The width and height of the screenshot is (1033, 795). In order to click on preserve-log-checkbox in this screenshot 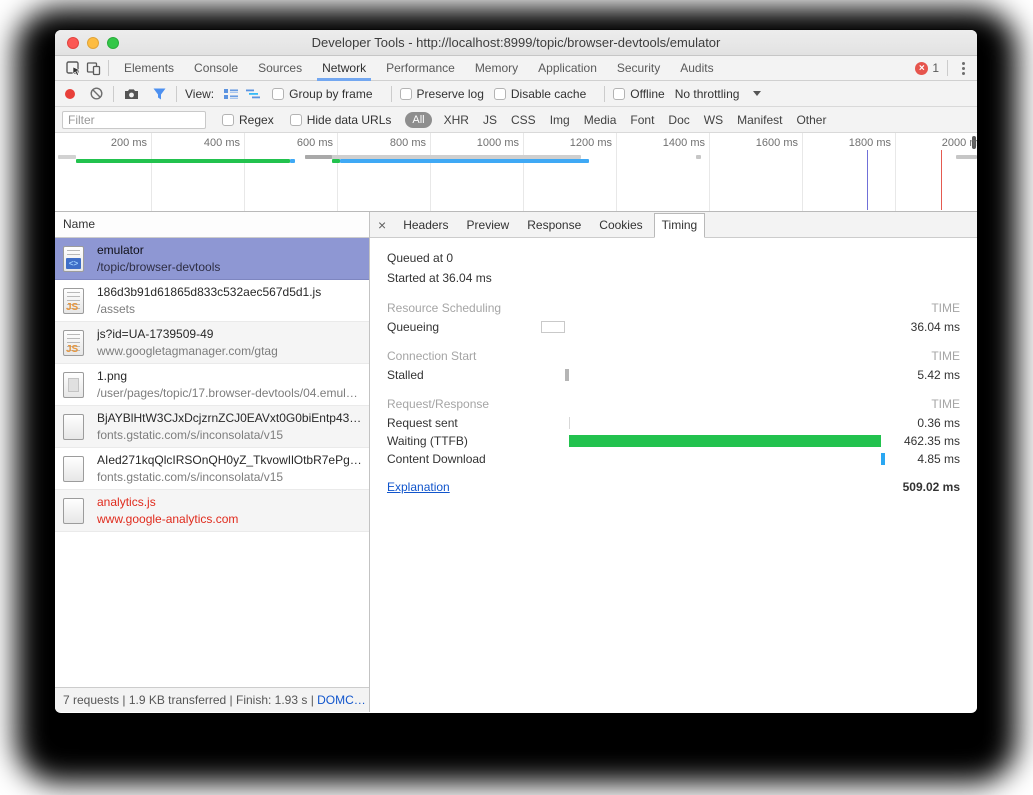, I will do `click(405, 93)`.